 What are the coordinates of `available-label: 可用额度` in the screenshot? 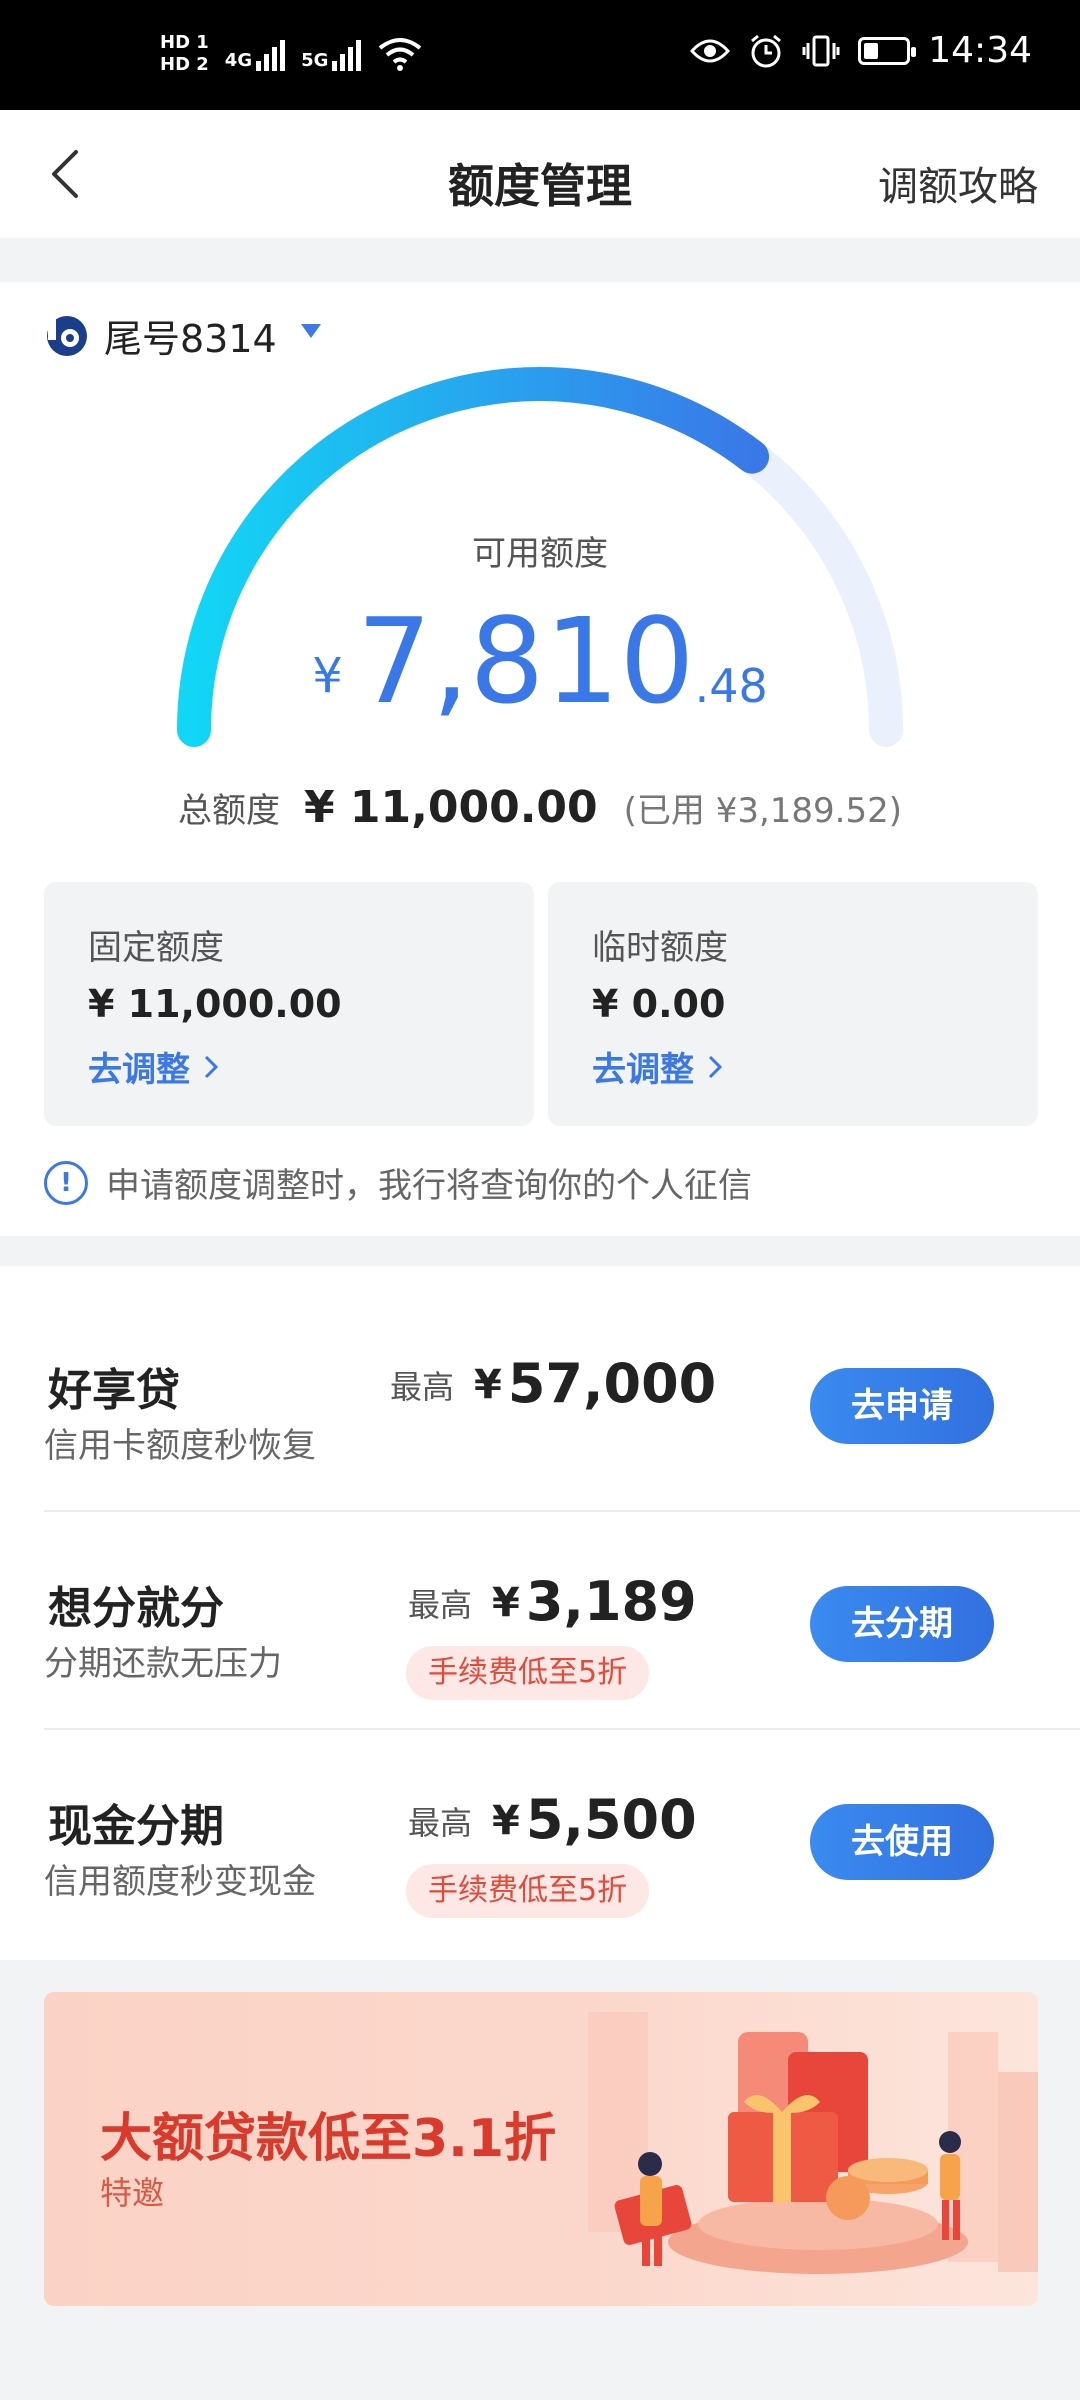 It's located at (540, 554).